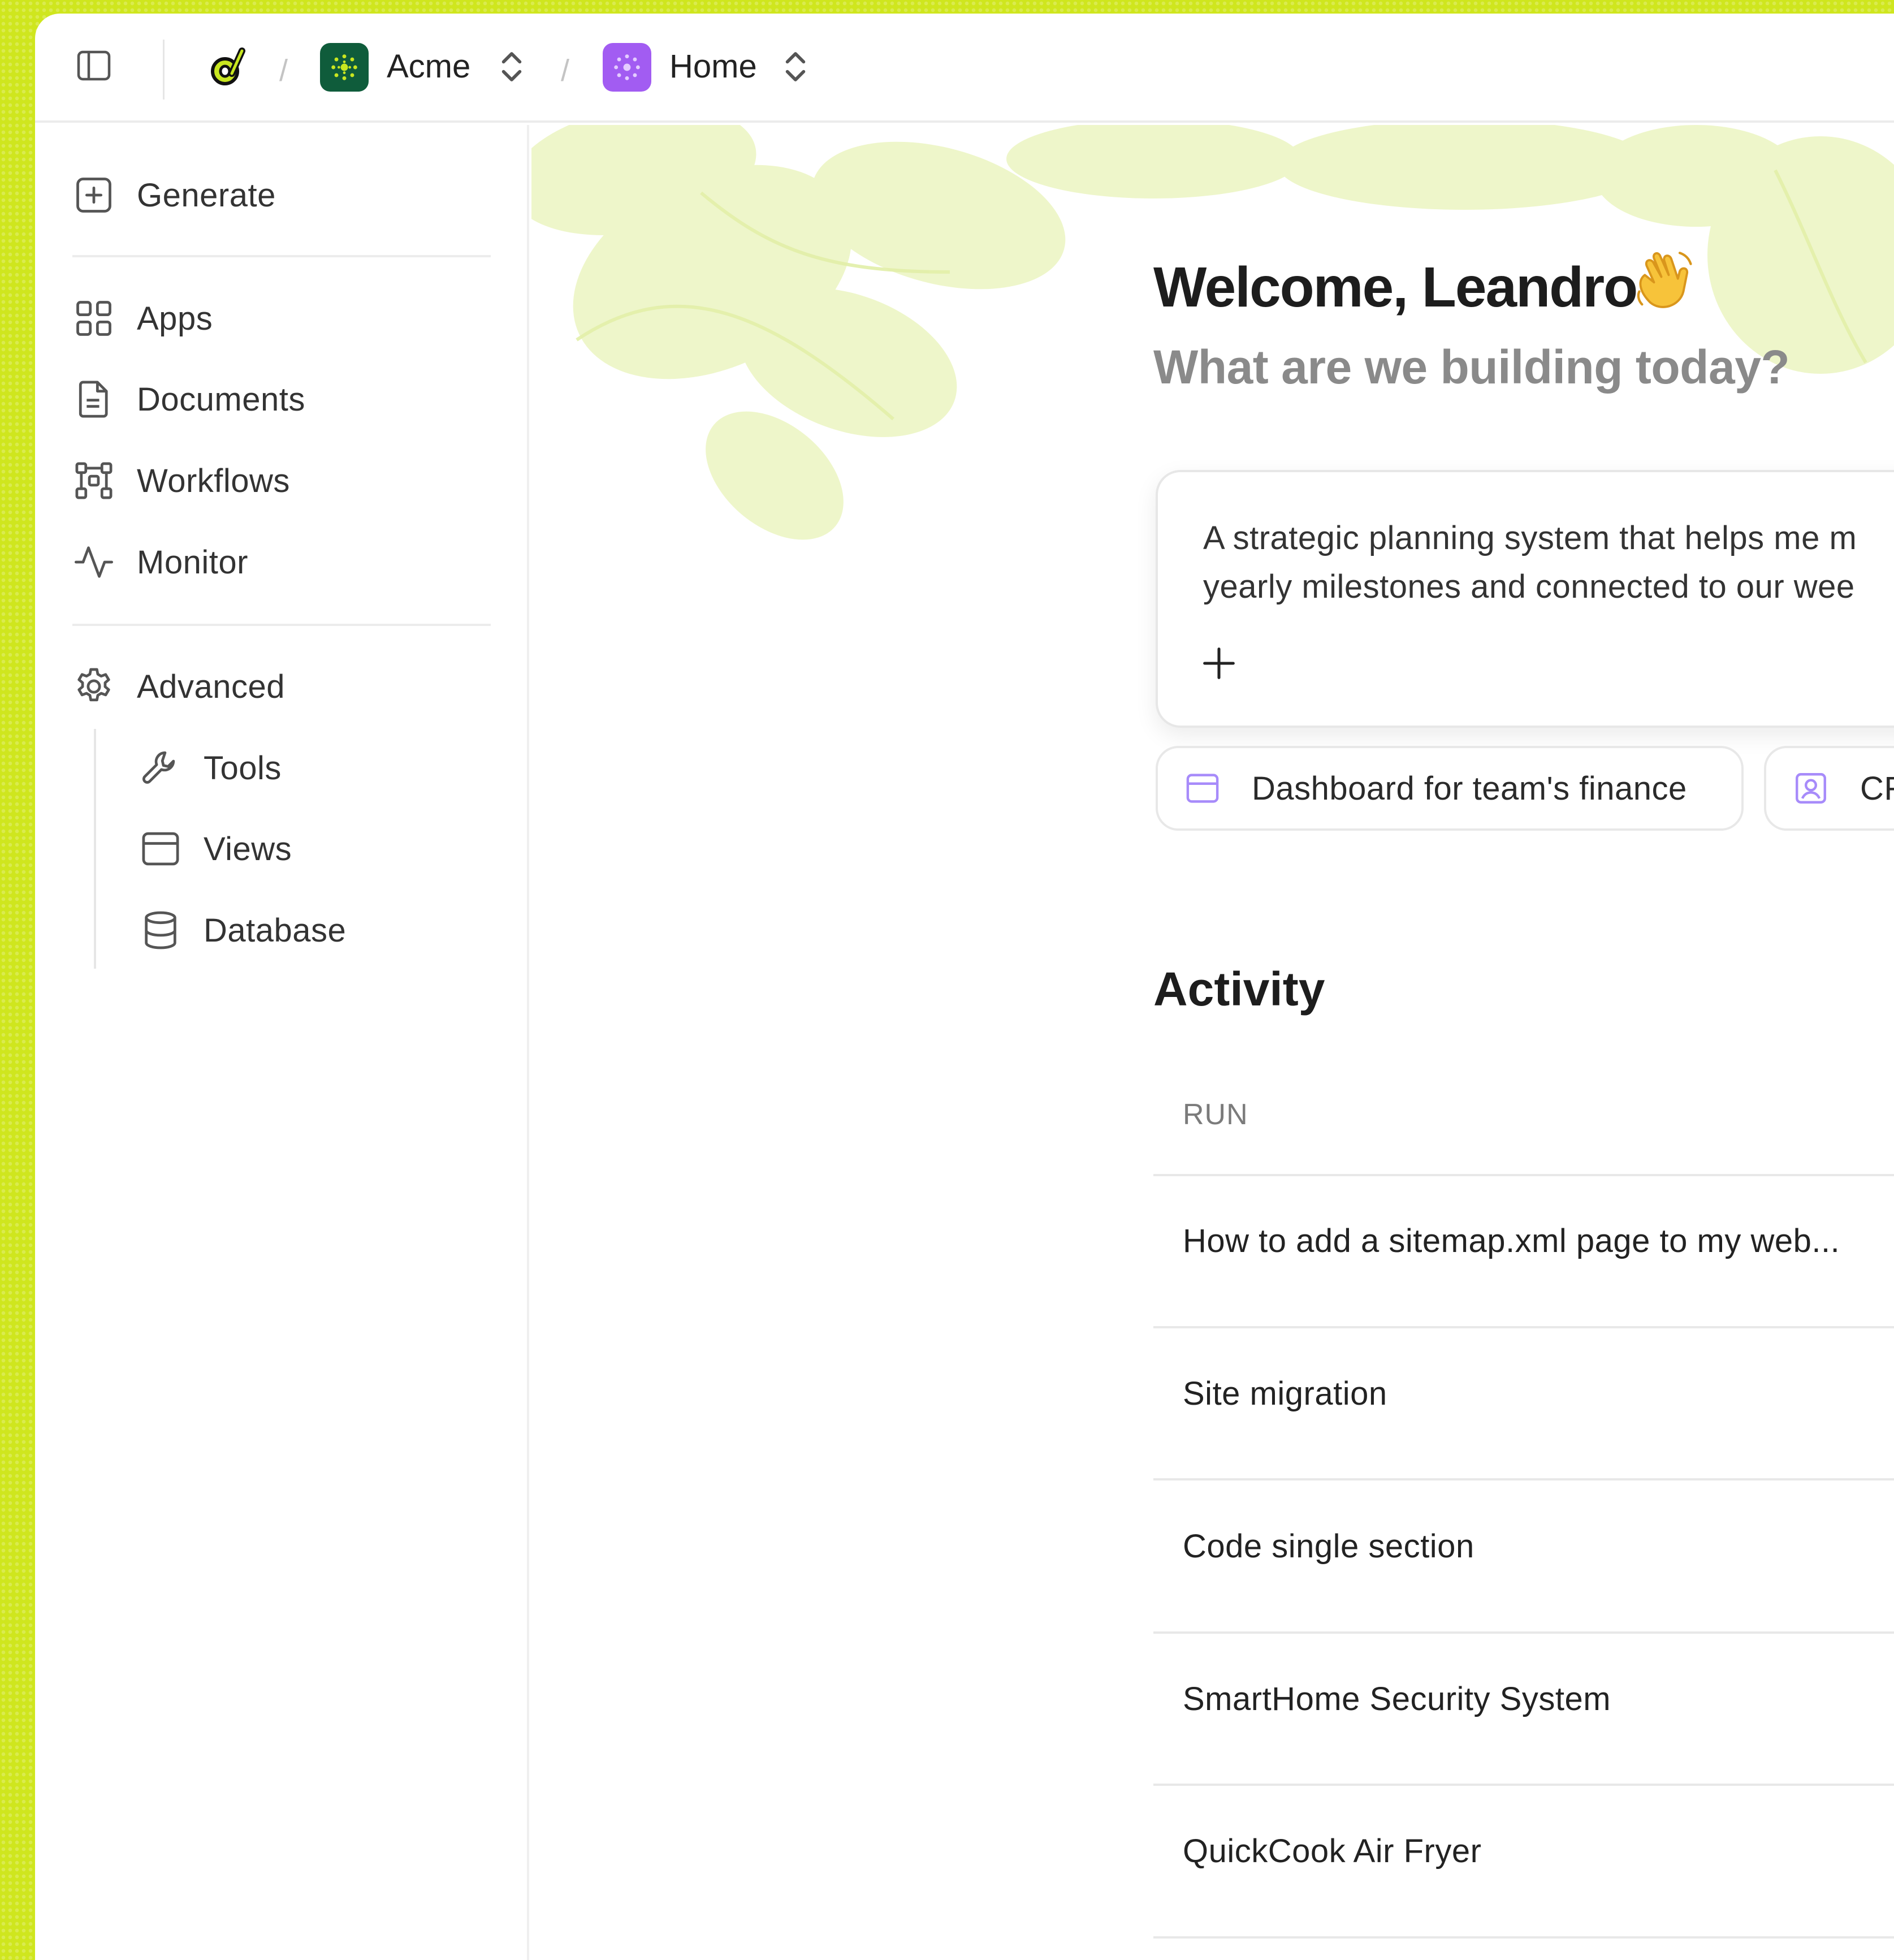 Image resolution: width=1894 pixels, height=1960 pixels. What do you see at coordinates (93, 65) in the screenshot?
I see `sidebar-toggle-icon` at bounding box center [93, 65].